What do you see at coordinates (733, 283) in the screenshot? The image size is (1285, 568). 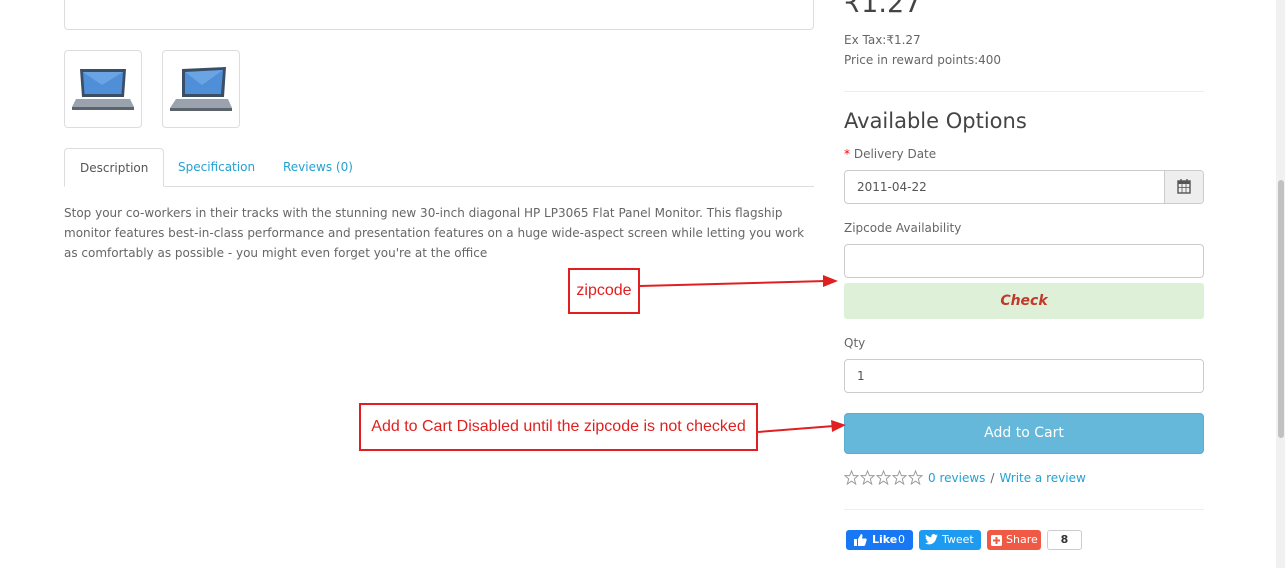 I see `zipcode-arrow-line` at bounding box center [733, 283].